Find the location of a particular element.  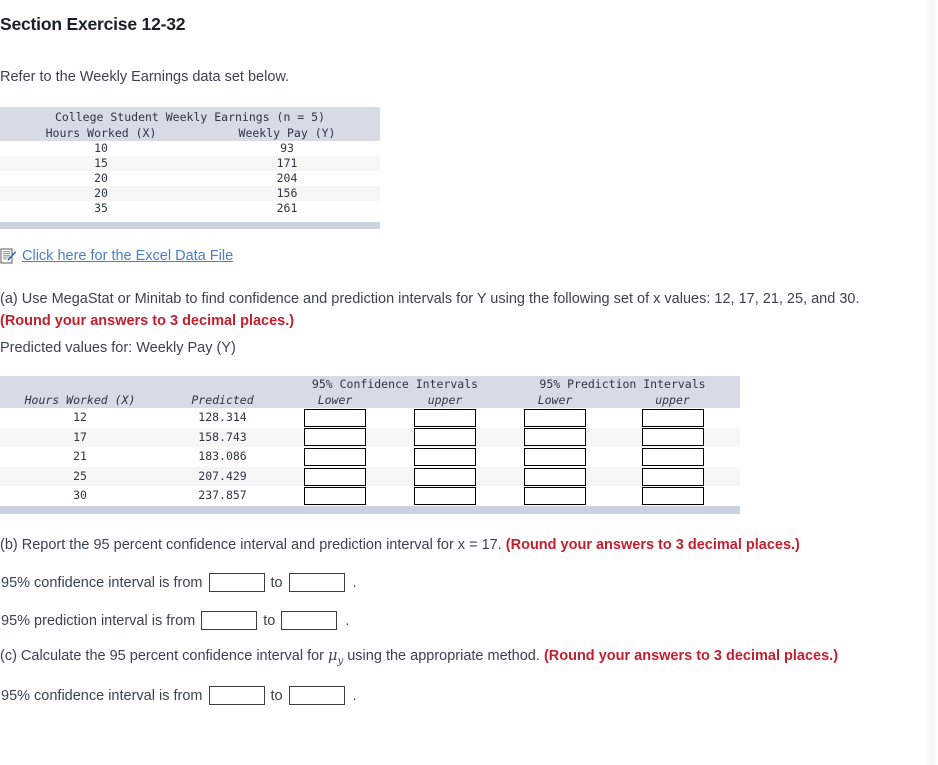

table-row: 17 158.743 is located at coordinates (370, 437).